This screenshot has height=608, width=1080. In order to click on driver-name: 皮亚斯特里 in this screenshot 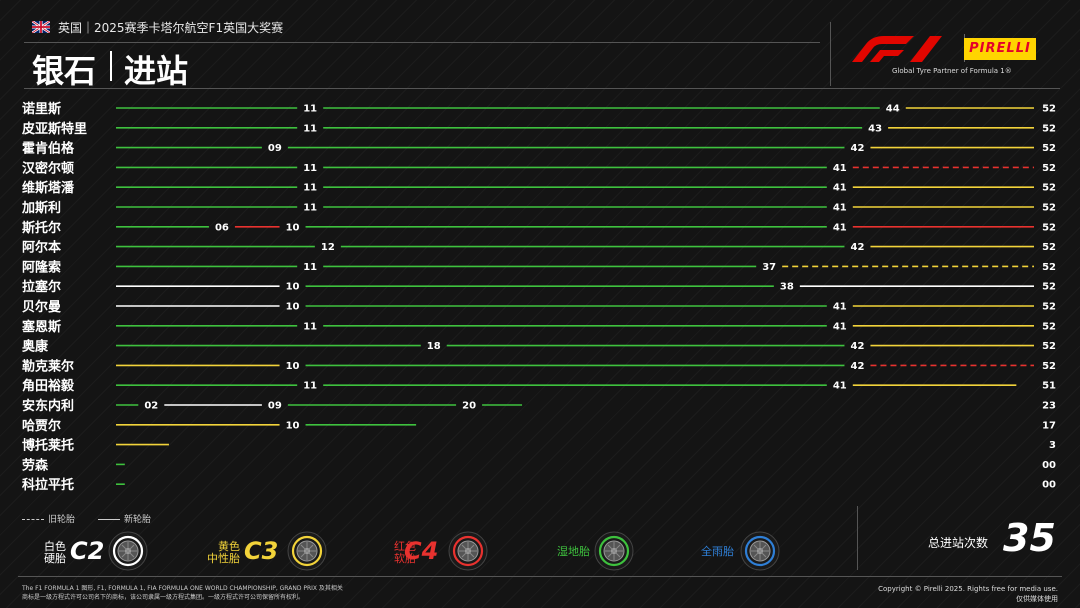, I will do `click(54, 129)`.